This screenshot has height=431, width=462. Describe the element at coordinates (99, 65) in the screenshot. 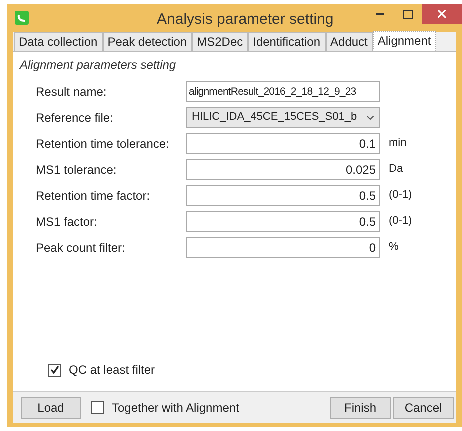

I see `section-title: Alignment parameters setting` at that location.